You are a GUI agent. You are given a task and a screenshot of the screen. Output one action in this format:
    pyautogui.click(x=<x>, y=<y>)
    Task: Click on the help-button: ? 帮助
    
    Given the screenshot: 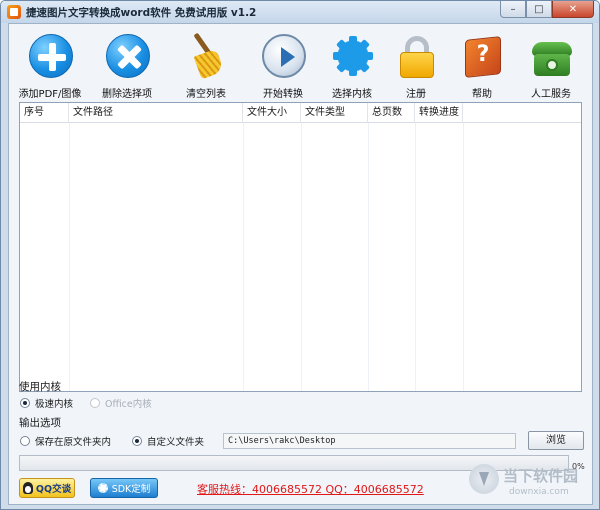 What is the action you would take?
    pyautogui.click(x=482, y=66)
    